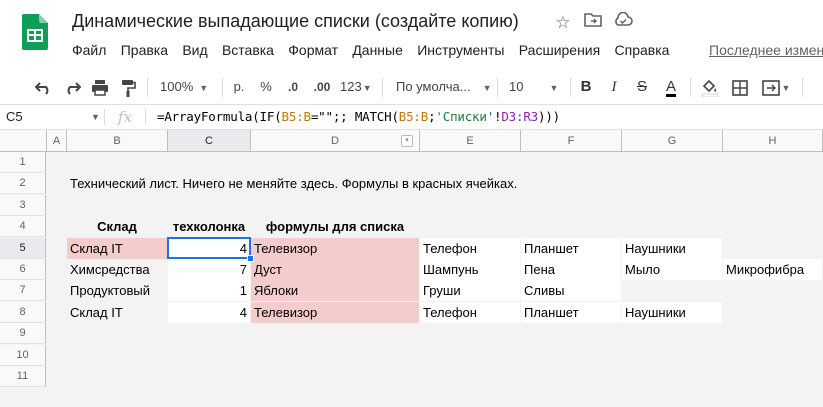 The height and width of the screenshot is (407, 823). What do you see at coordinates (358, 87) in the screenshot?
I see `more-formats-button: 123▼` at bounding box center [358, 87].